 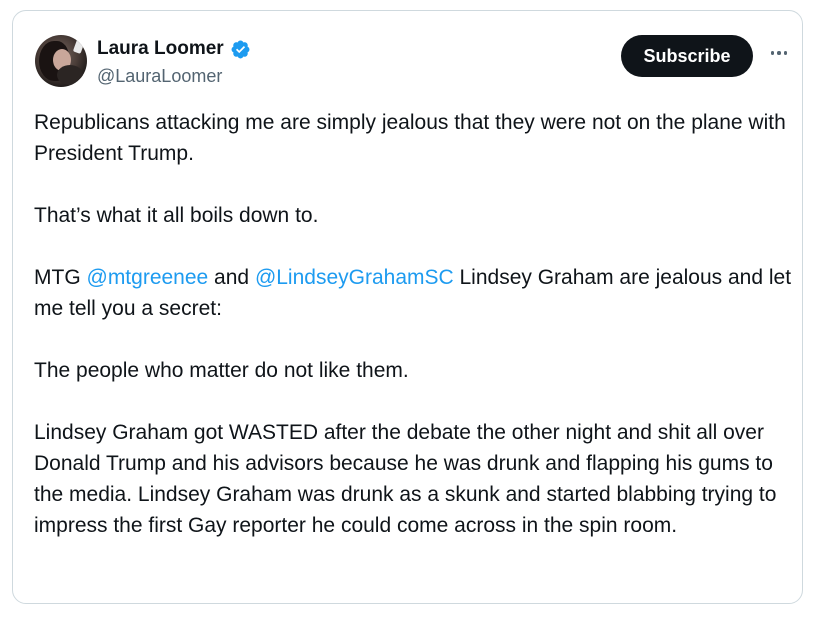 What do you see at coordinates (687, 56) in the screenshot?
I see `subscribe-button: Subscribe` at bounding box center [687, 56].